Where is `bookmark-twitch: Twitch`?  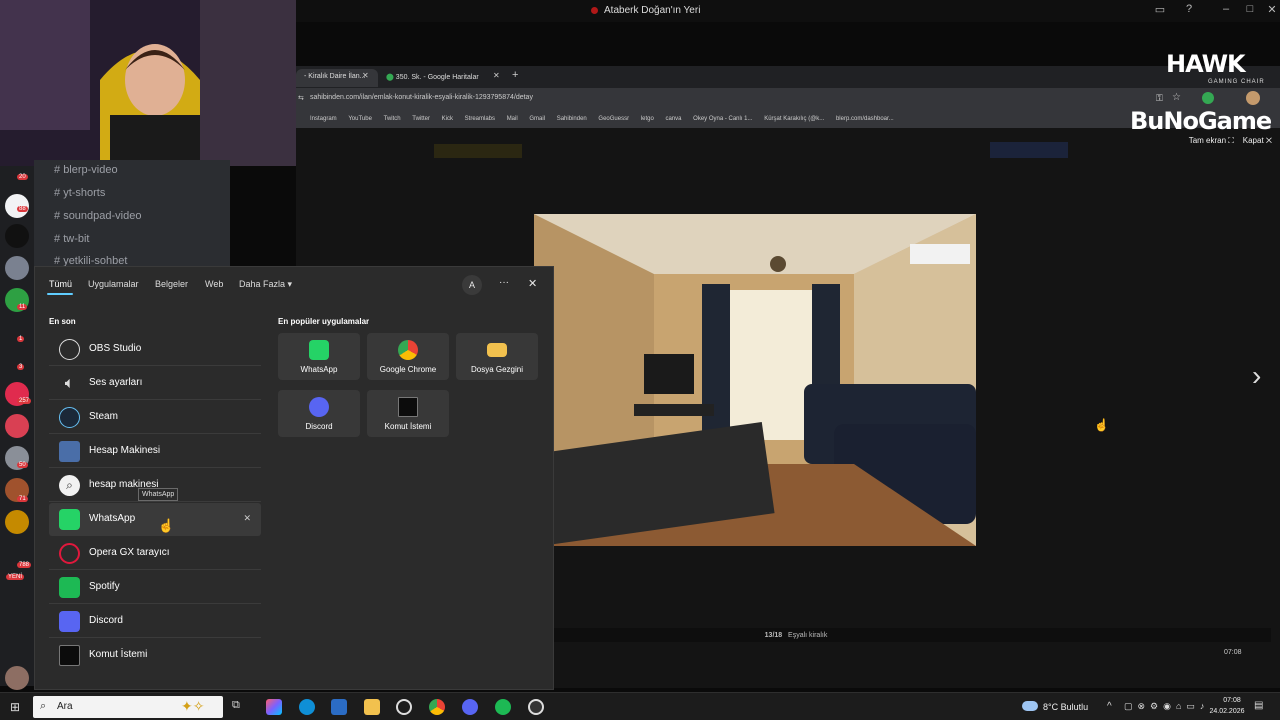
bookmark-twitch: Twitch is located at coordinates (392, 119).